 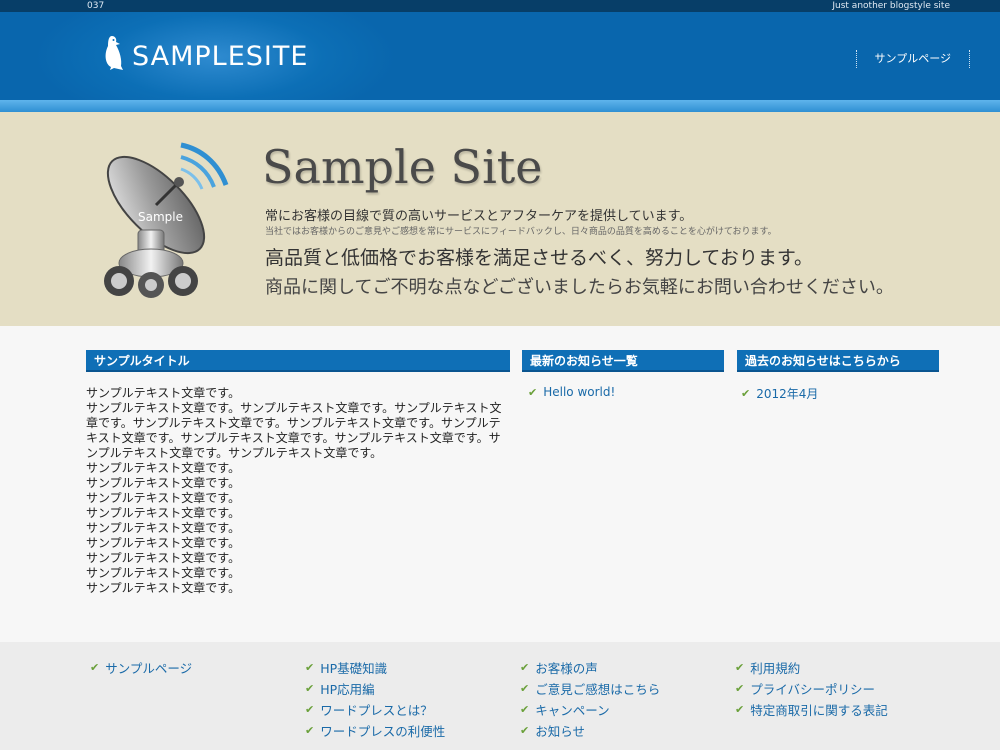 I want to click on site-number: 037, so click(x=96, y=6).